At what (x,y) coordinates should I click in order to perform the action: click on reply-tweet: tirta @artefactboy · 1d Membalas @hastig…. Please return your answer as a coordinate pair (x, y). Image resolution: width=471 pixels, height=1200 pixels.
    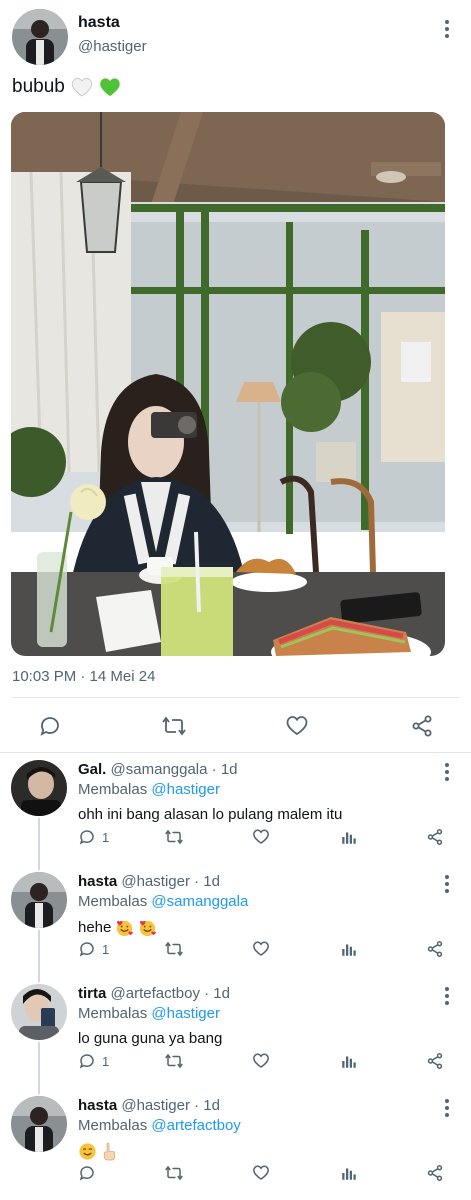
    Looking at the image, I should click on (235, 1036).